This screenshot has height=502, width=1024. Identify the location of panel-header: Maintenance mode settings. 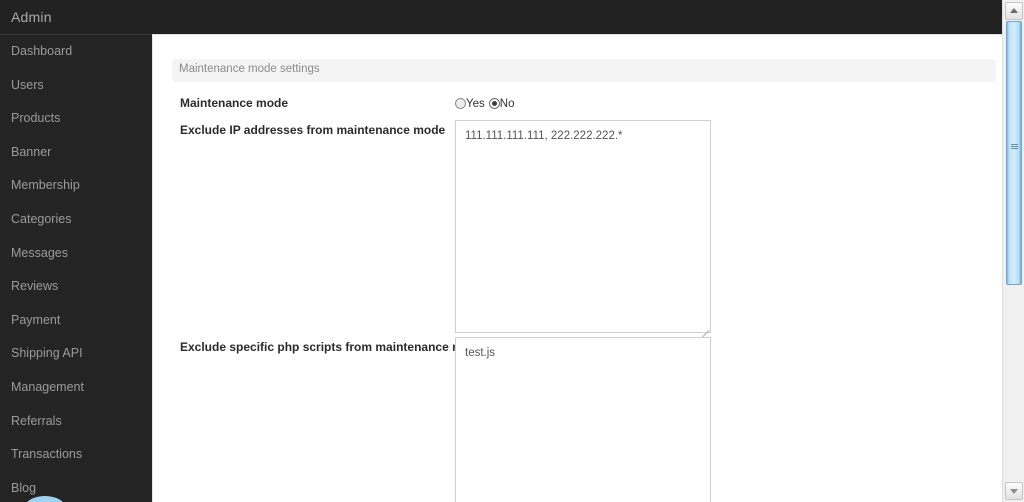
(584, 70).